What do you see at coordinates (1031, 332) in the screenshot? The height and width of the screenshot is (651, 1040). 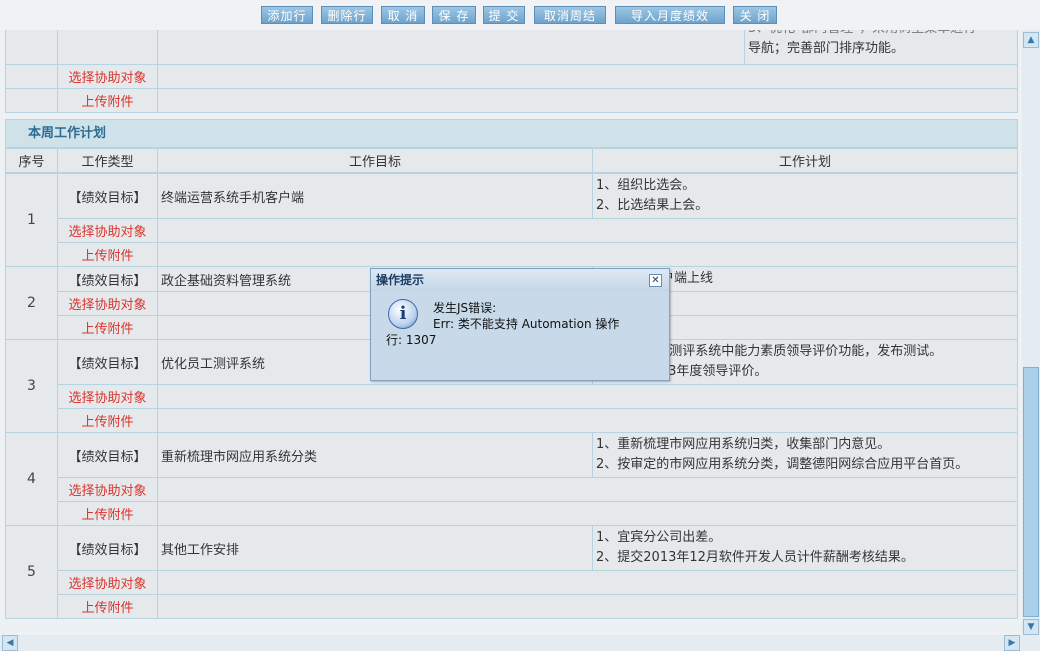 I see `vertical-scrollbar: ▲ ▼` at bounding box center [1031, 332].